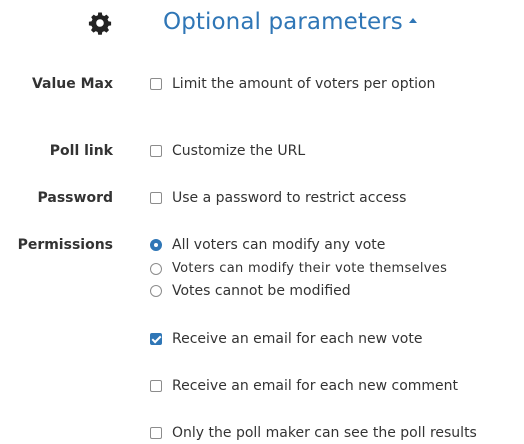 The image size is (524, 444). What do you see at coordinates (261, 291) in the screenshot?
I see `permission-text-no-modify: Votes cannot be modified` at bounding box center [261, 291].